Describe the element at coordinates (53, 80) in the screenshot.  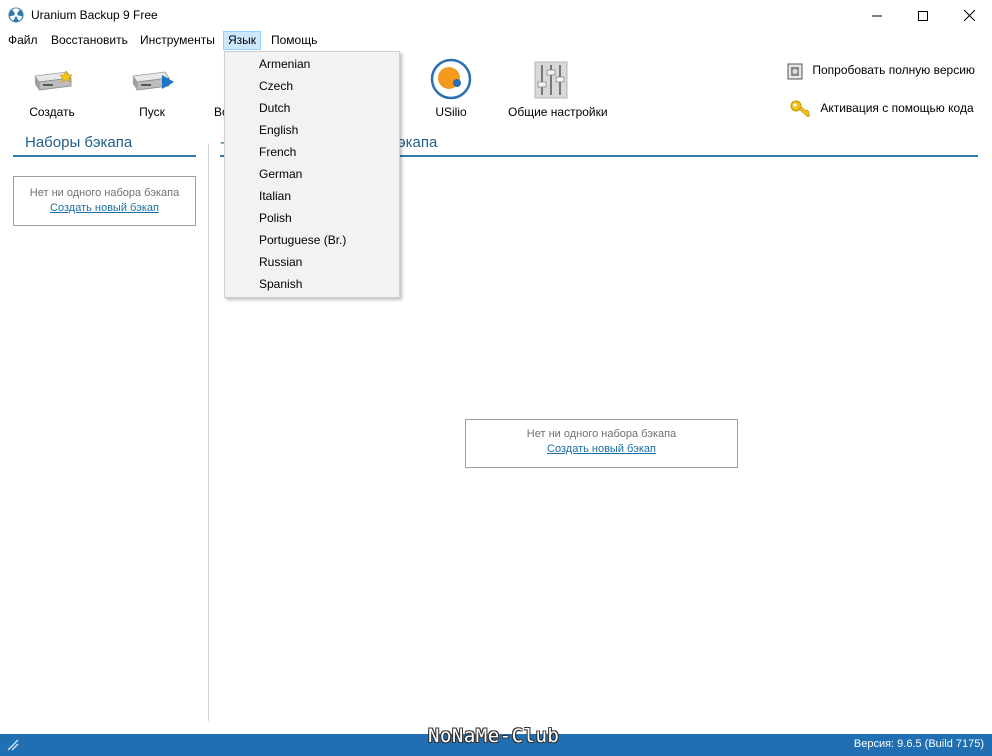
I see `new-drive-icon` at that location.